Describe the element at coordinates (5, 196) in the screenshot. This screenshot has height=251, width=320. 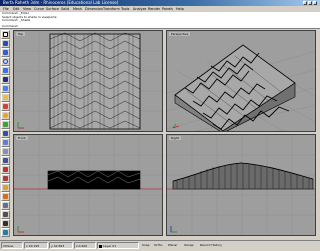
I see `explode-icon` at that location.